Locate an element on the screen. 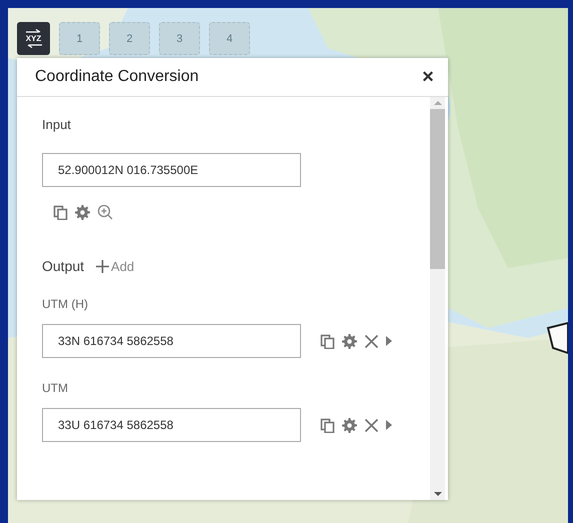 This screenshot has height=523, width=573. input-label: Input is located at coordinates (57, 124).